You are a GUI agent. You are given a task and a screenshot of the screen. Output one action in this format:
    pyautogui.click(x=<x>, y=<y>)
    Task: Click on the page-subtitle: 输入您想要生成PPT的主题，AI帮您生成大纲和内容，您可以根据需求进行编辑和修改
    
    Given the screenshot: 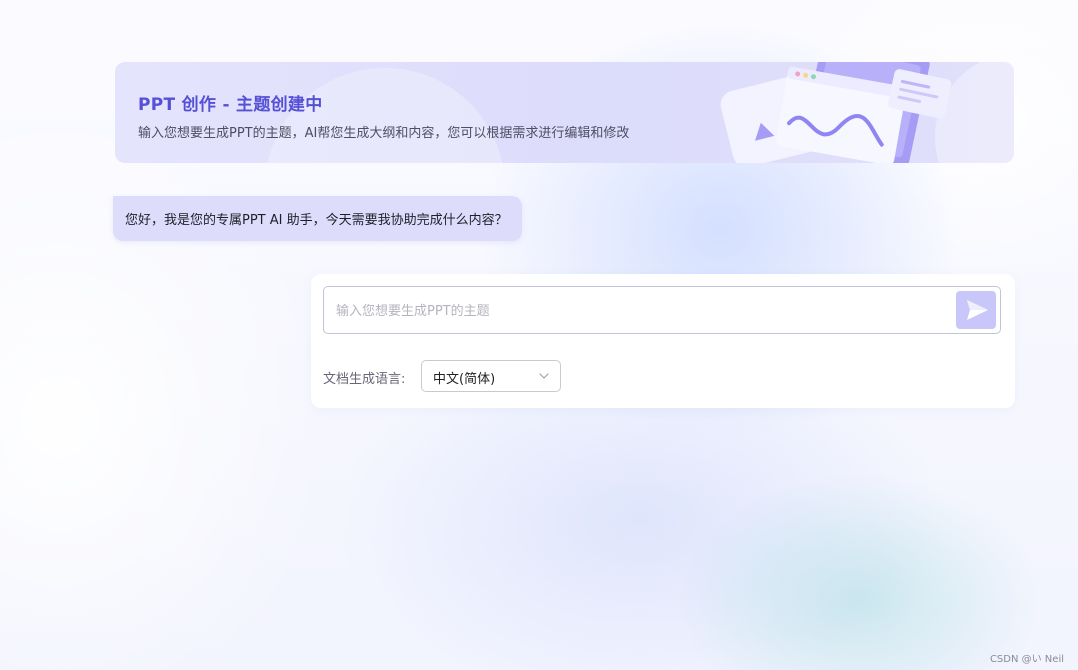 What is the action you would take?
    pyautogui.click(x=384, y=133)
    